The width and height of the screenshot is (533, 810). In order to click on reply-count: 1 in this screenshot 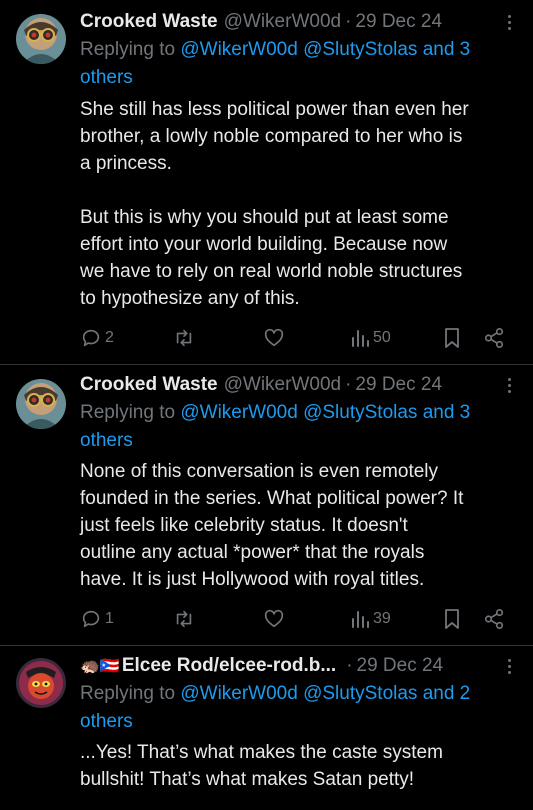, I will do `click(109, 618)`.